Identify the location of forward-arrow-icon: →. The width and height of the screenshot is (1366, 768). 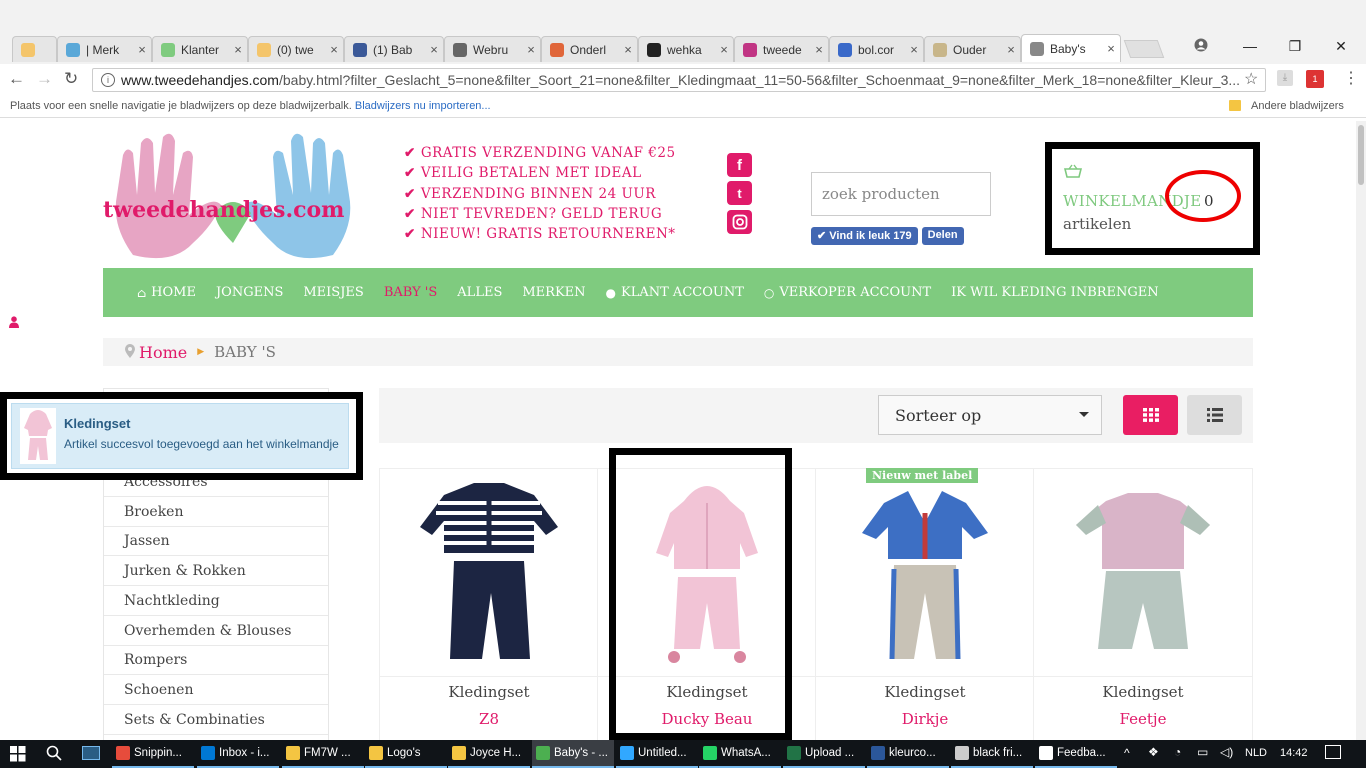
(44, 79).